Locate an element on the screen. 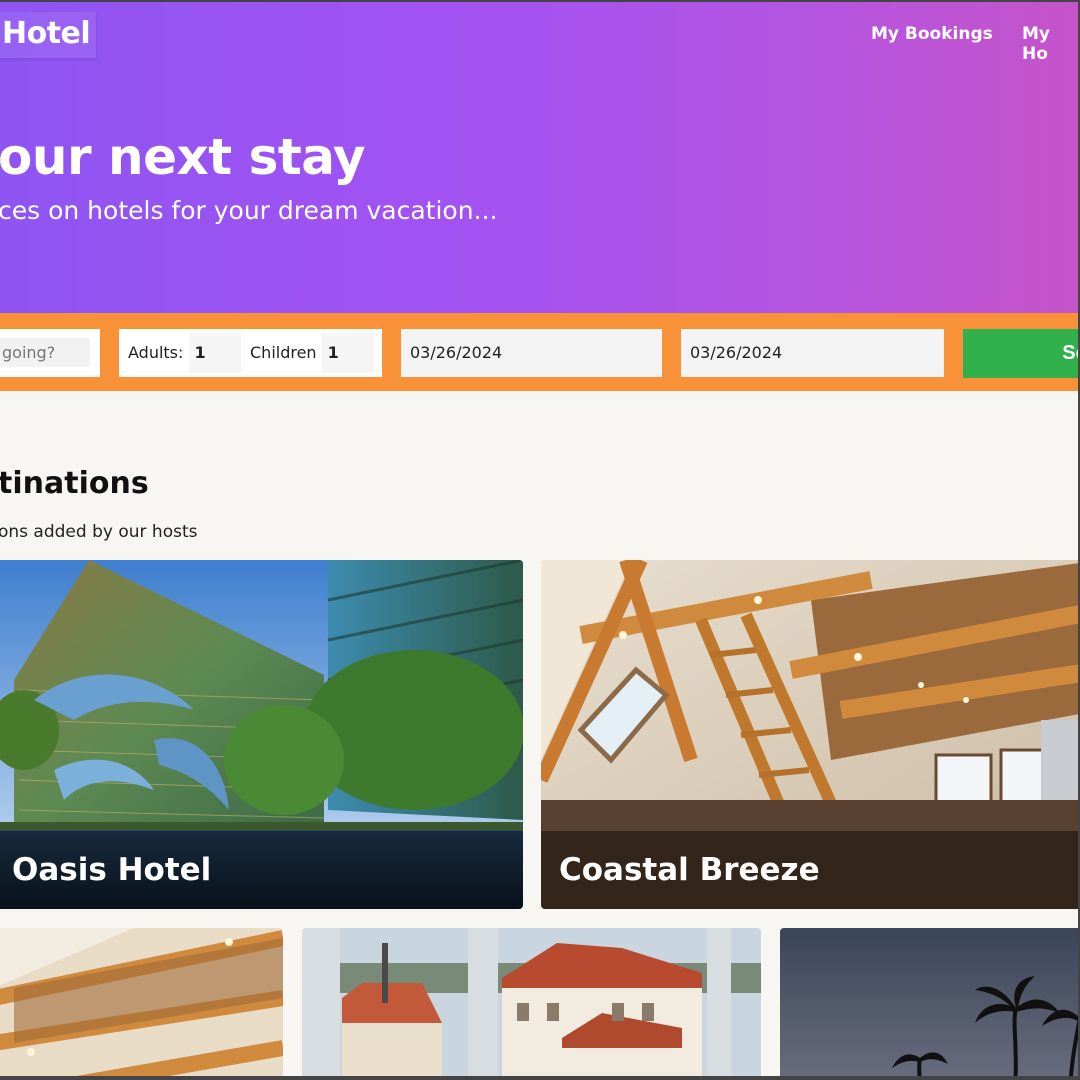 The image size is (1080, 1080). check-out-date-input: 03/26/2024 is located at coordinates (812, 353).